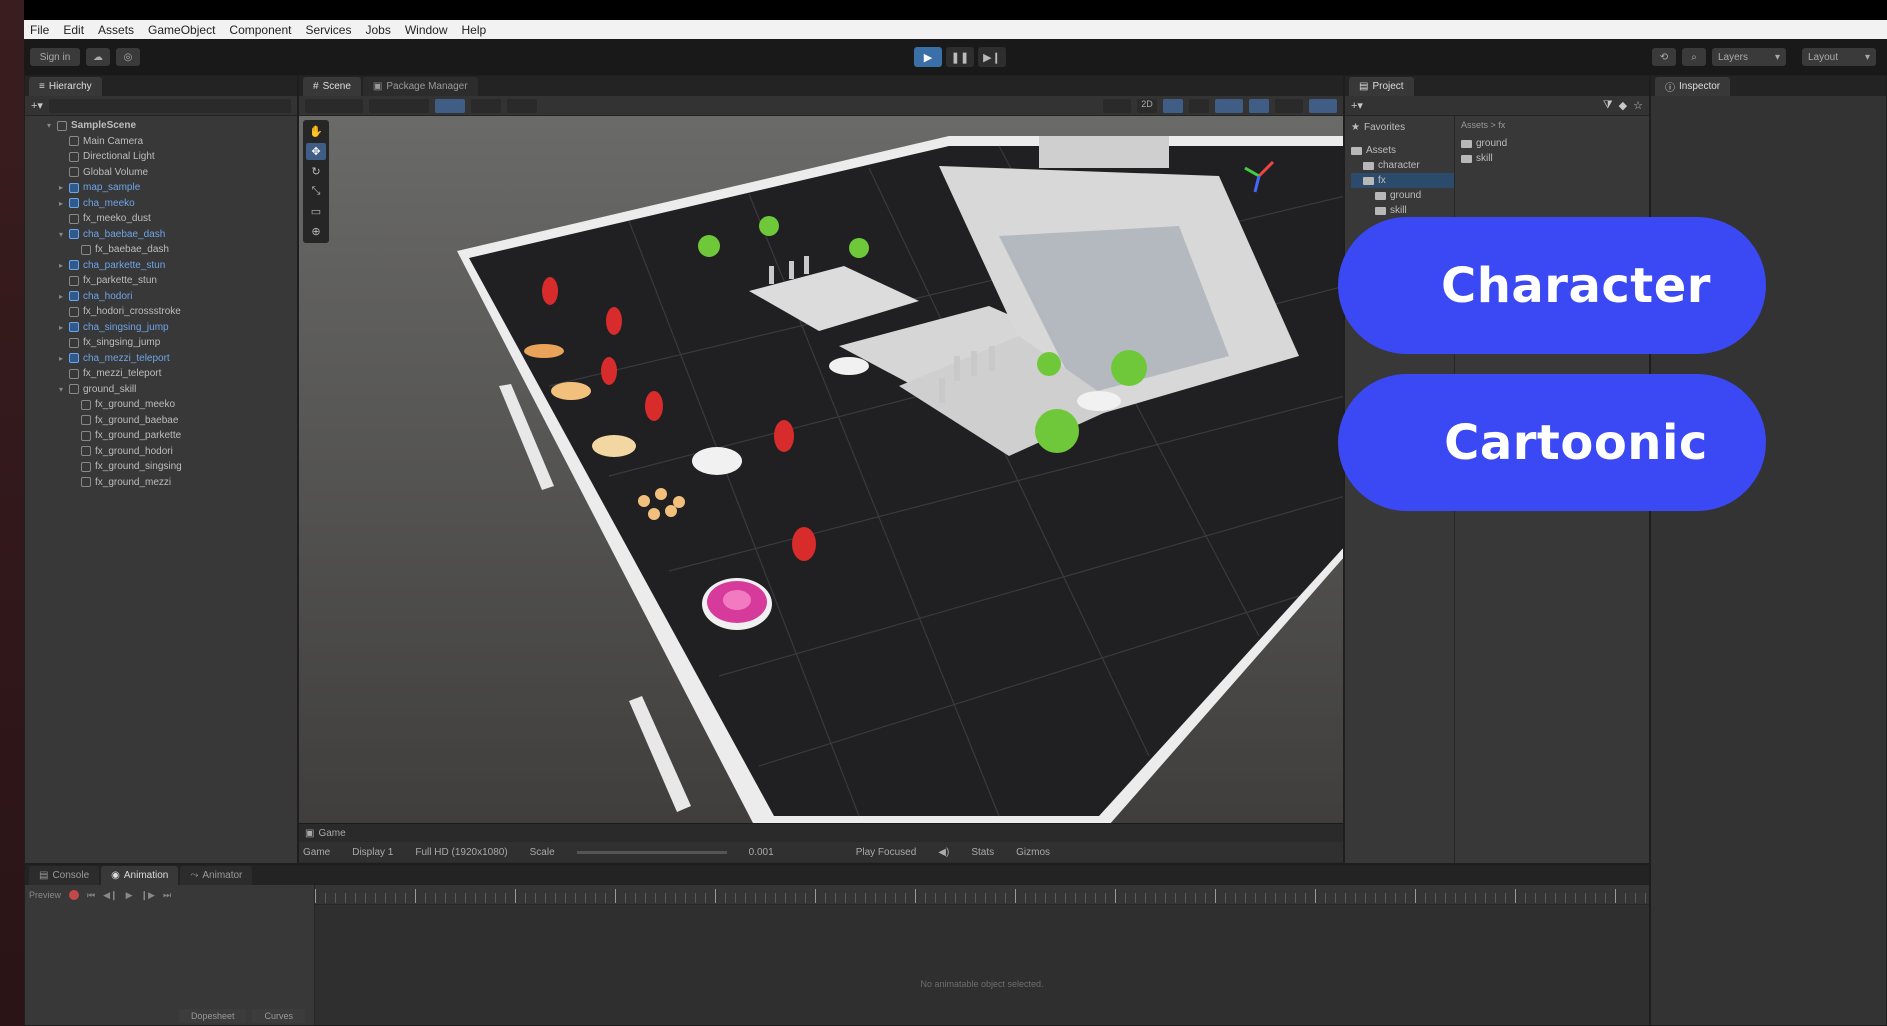 The height and width of the screenshot is (1026, 1887). I want to click on menu-help: Help, so click(474, 30).